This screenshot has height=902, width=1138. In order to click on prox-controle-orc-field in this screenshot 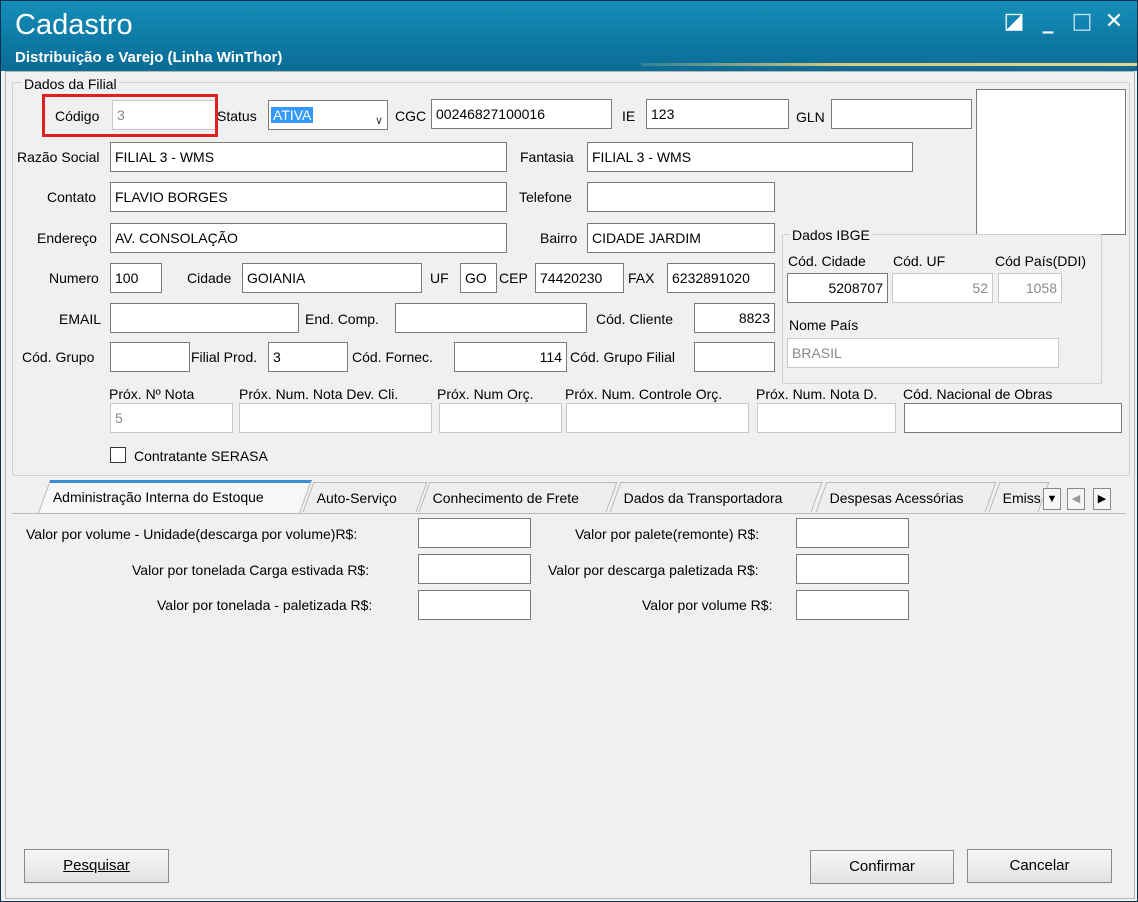, I will do `click(657, 418)`.